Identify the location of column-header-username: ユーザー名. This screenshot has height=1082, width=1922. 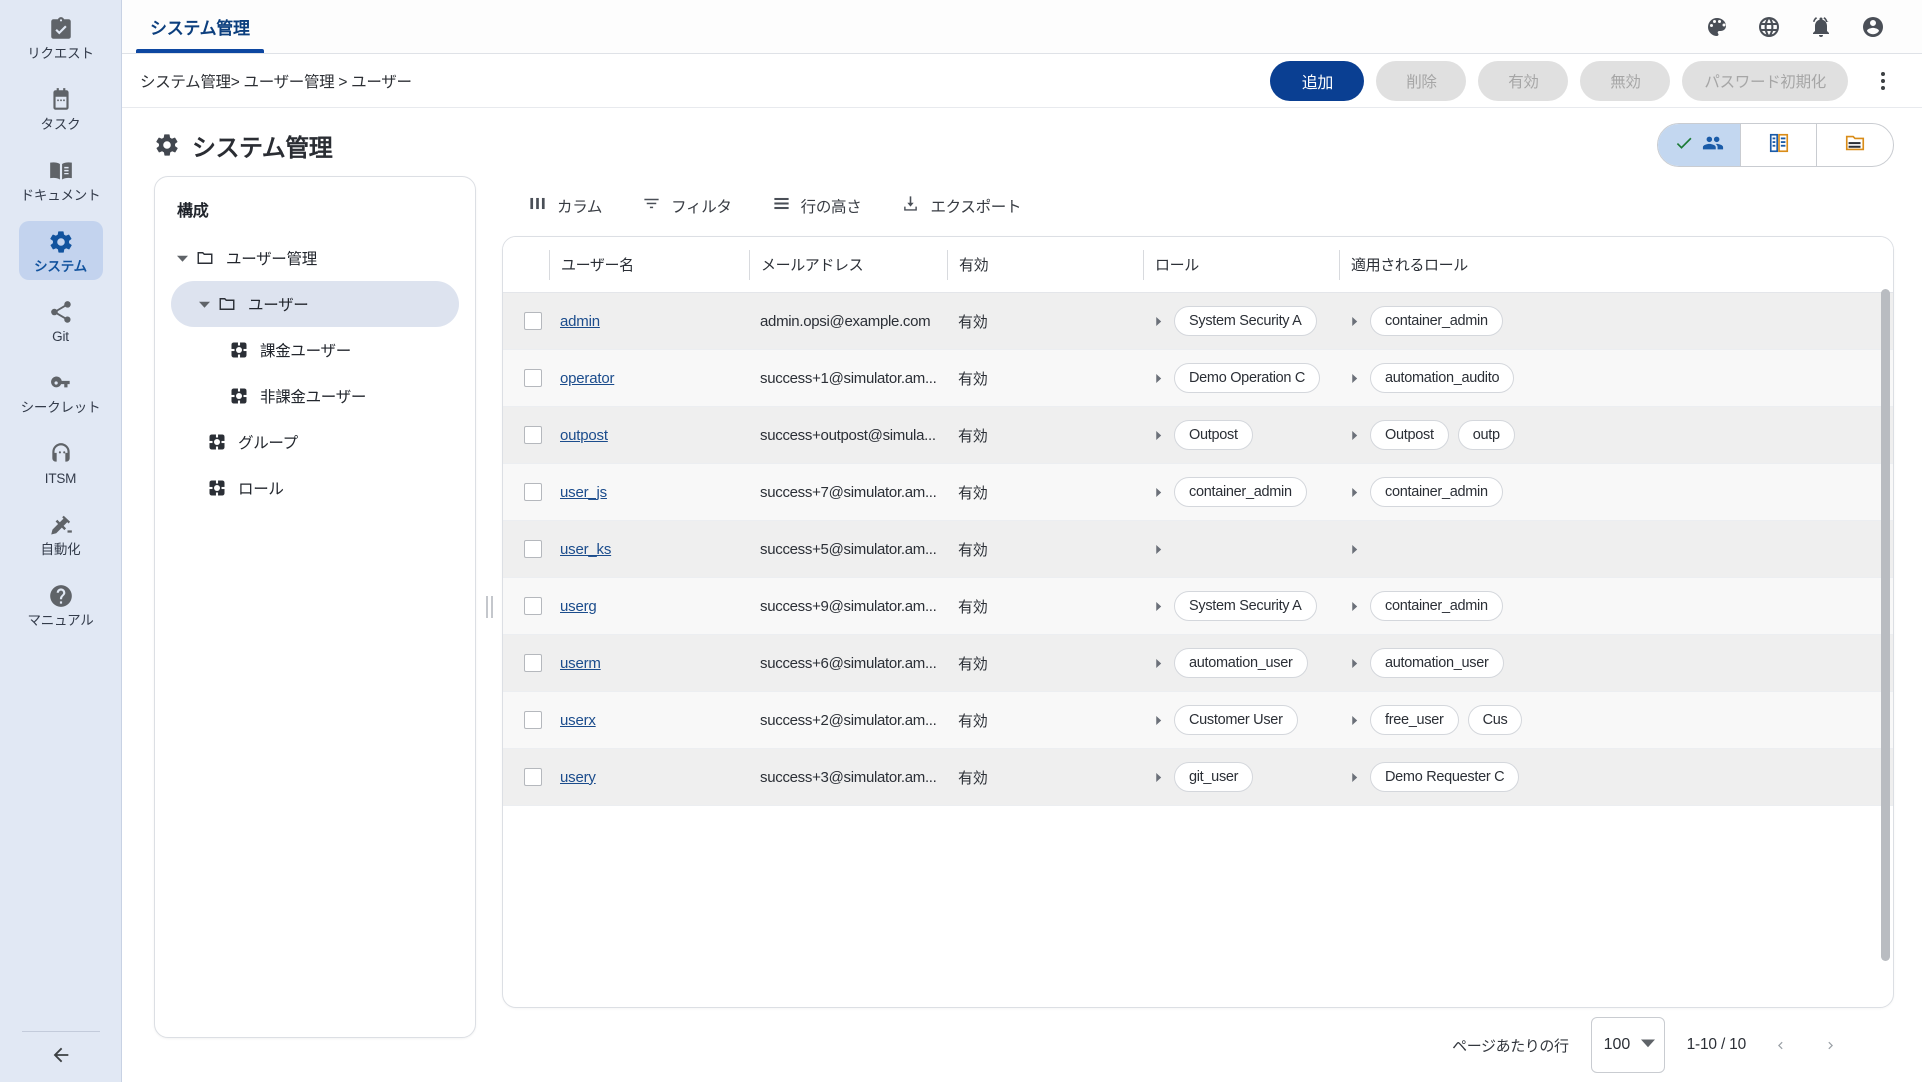
(649, 264).